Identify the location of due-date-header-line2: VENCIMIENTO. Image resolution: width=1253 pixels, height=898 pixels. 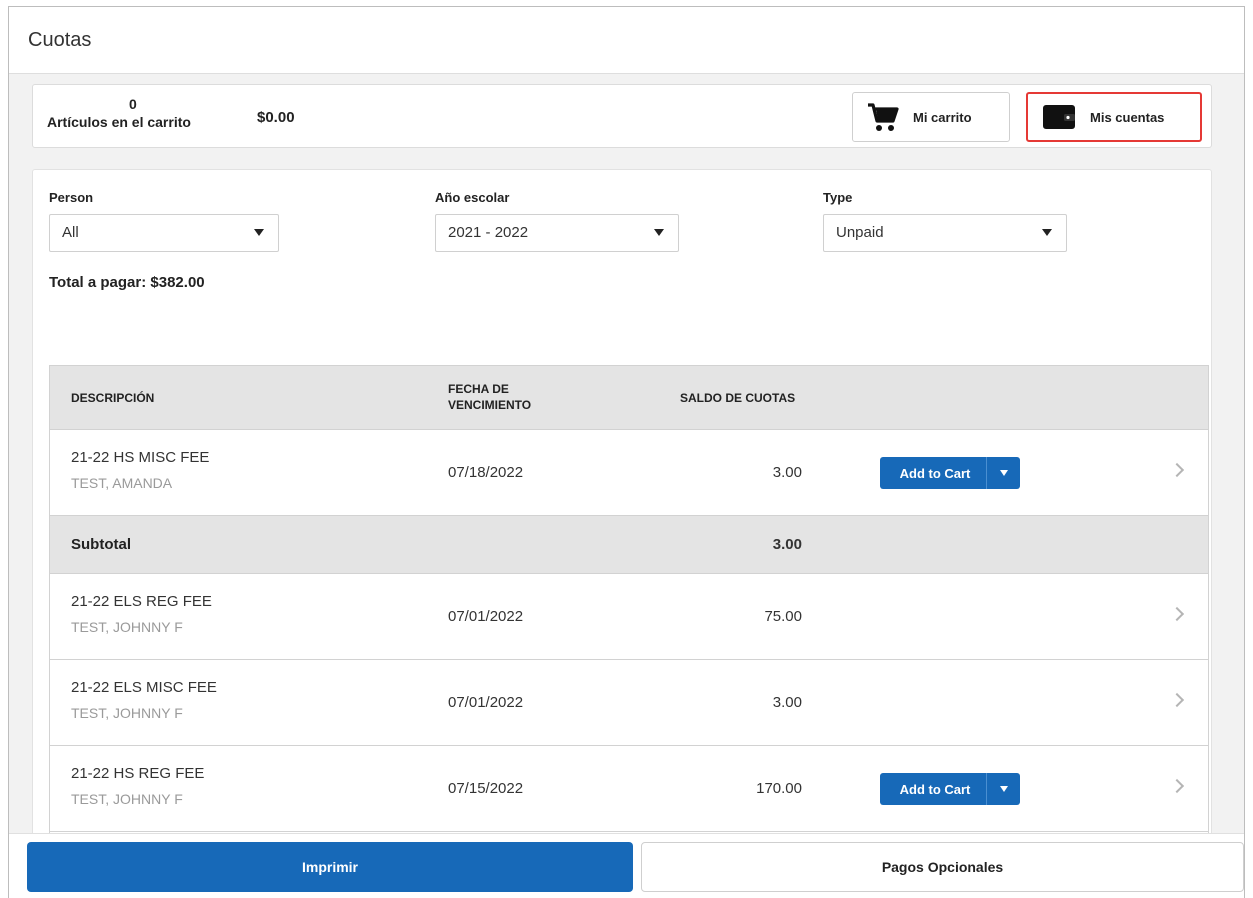
(490, 405).